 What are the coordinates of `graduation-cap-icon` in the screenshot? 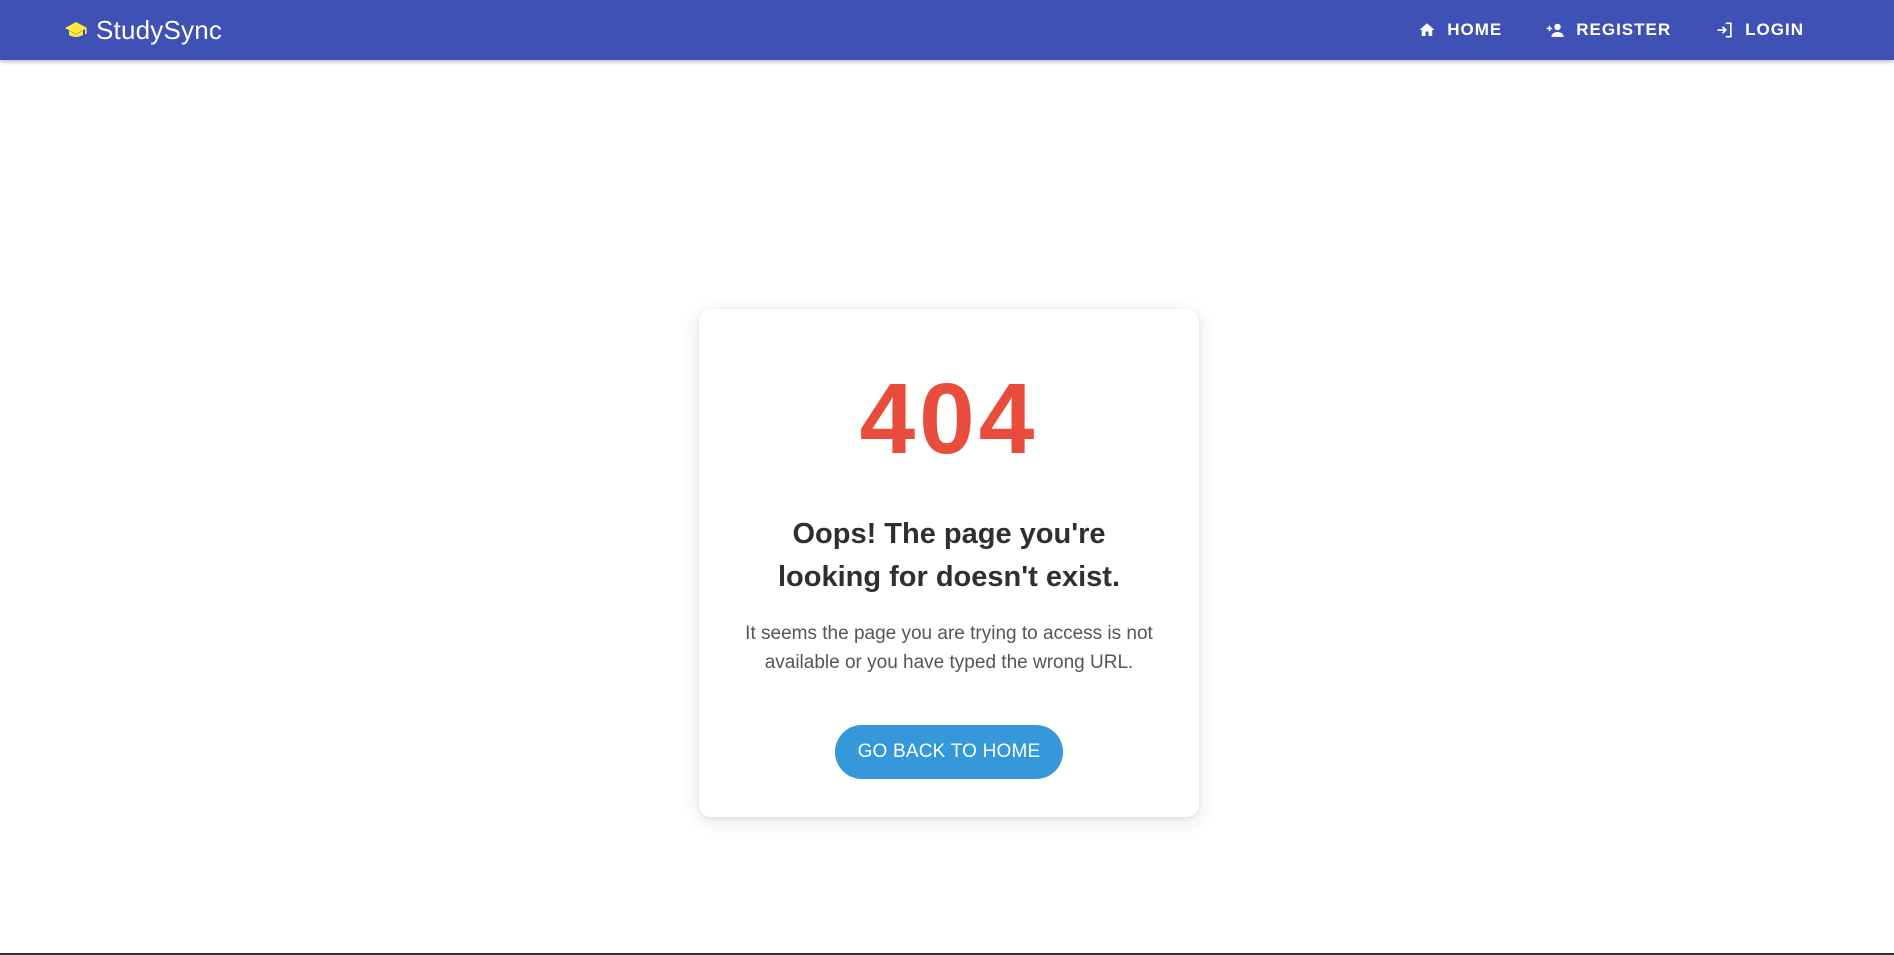 It's located at (76, 30).